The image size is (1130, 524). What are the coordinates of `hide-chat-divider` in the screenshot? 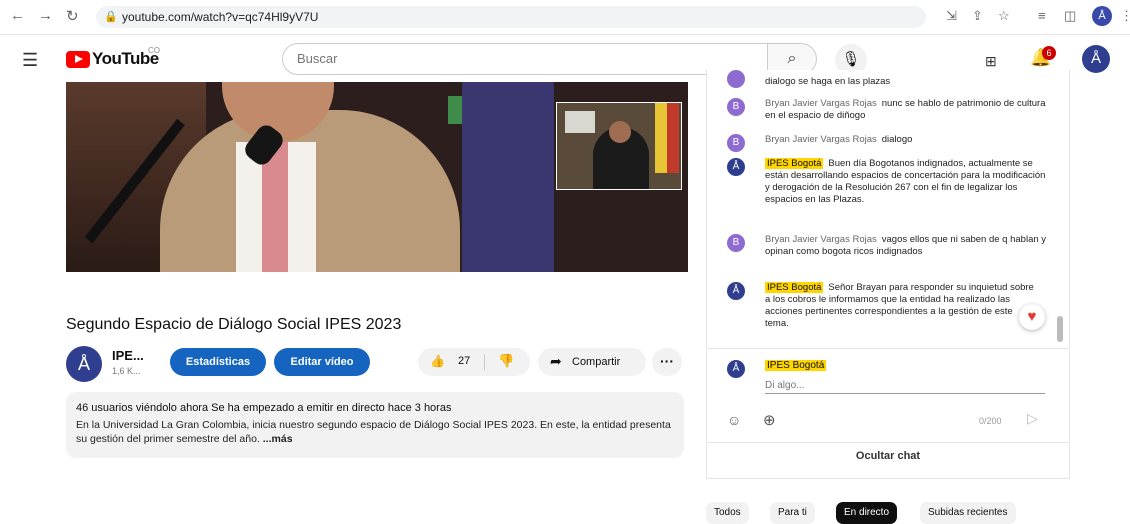 It's located at (888, 442).